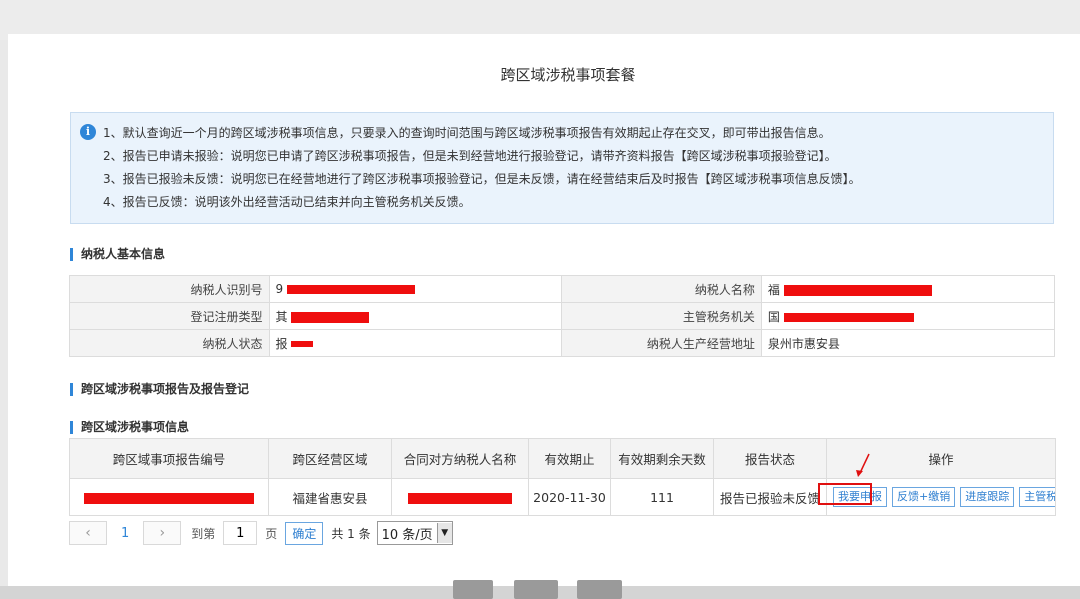 The width and height of the screenshot is (1080, 599). I want to click on label-registration-type: 登记注册类型, so click(169, 316).